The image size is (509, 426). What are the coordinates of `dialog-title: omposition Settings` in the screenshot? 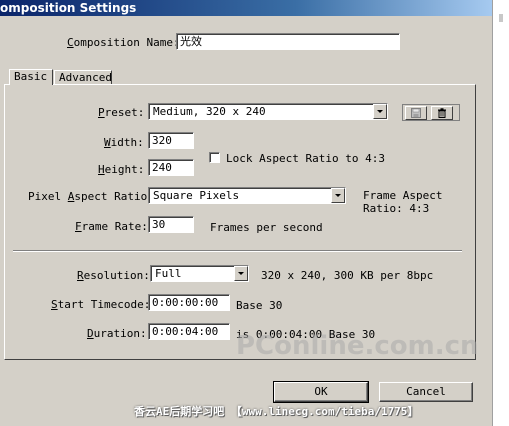 It's located at (68, 8).